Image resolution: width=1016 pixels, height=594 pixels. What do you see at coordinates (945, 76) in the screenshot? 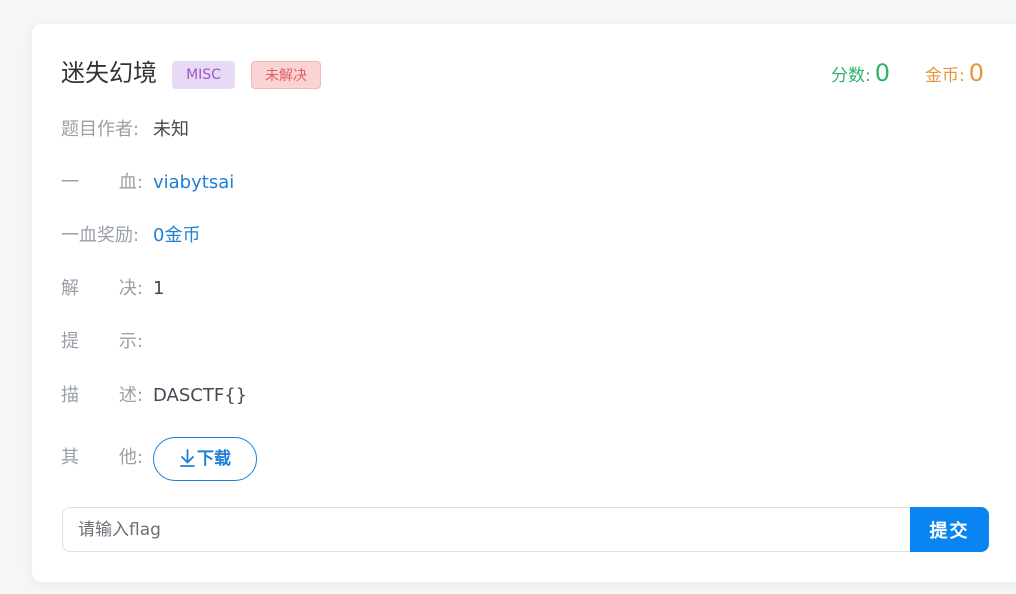
I see `coins-label: 金币:` at bounding box center [945, 76].